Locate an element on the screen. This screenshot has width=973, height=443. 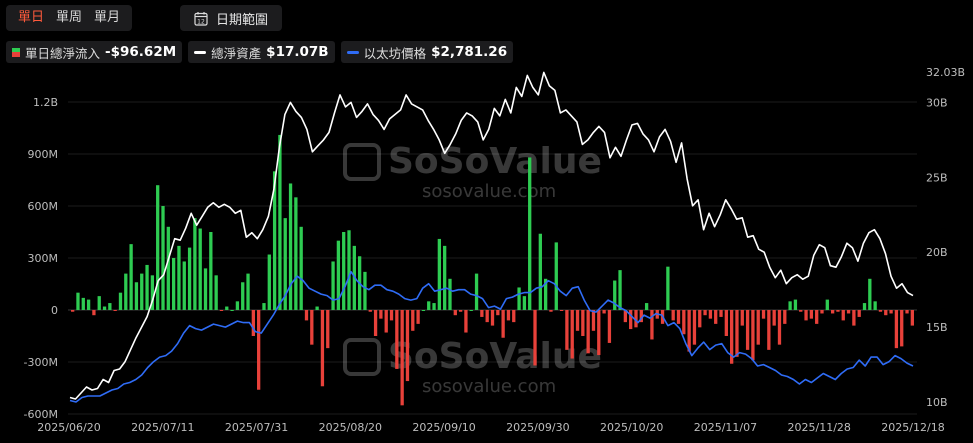
x-axis-tick: 2025/10/20 is located at coordinates (631, 427).